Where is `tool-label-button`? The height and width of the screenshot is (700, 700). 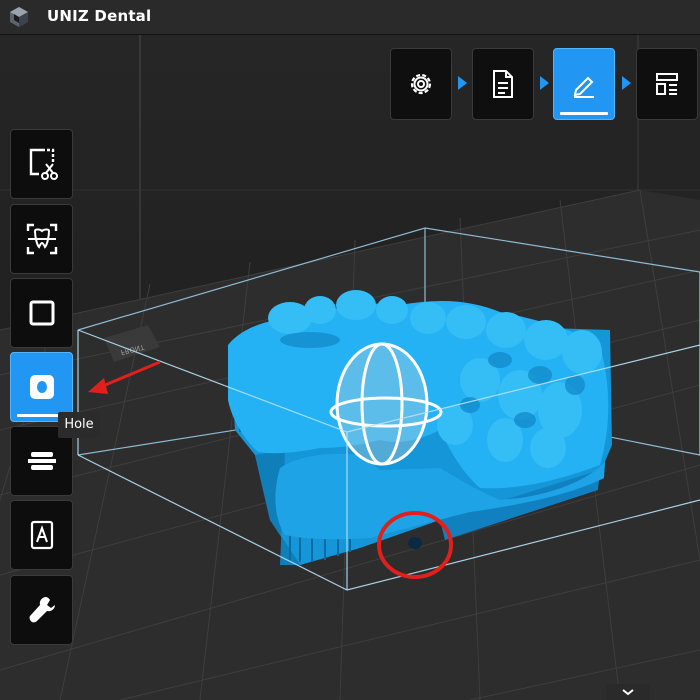
tool-label-button is located at coordinates (41, 535).